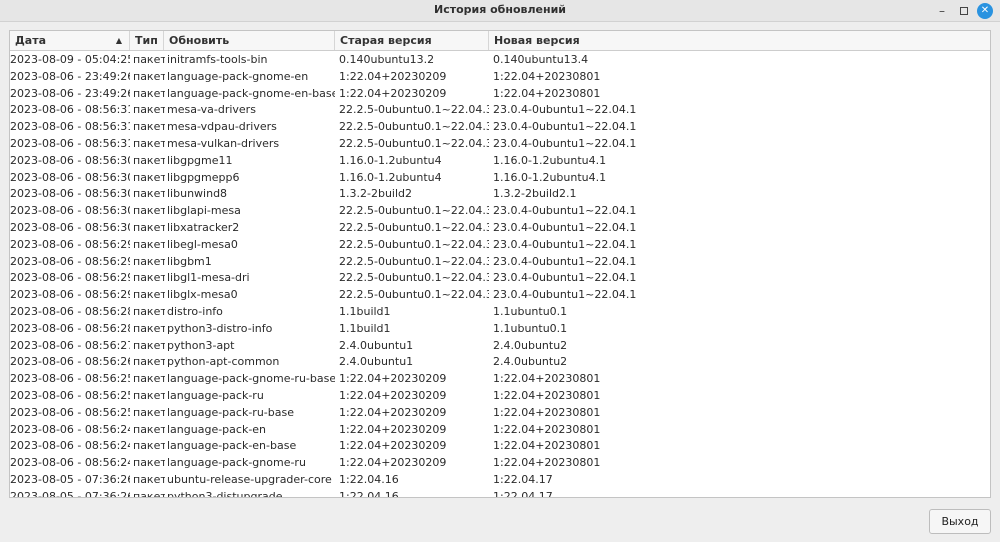 This screenshot has height=542, width=1000. Describe the element at coordinates (739, 40) in the screenshot. I see `column-header-new-version: Новая версия` at that location.